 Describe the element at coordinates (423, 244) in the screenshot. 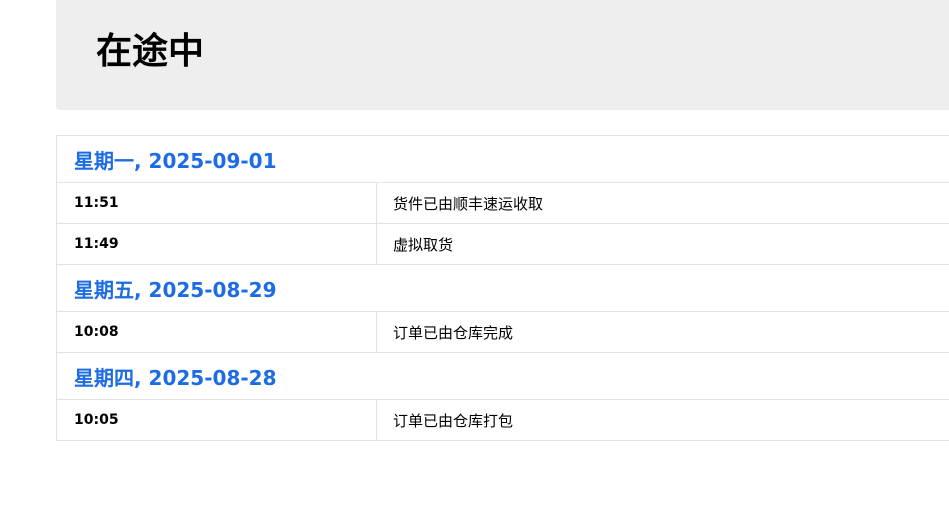

I see `event-description: 虚拟取货` at that location.